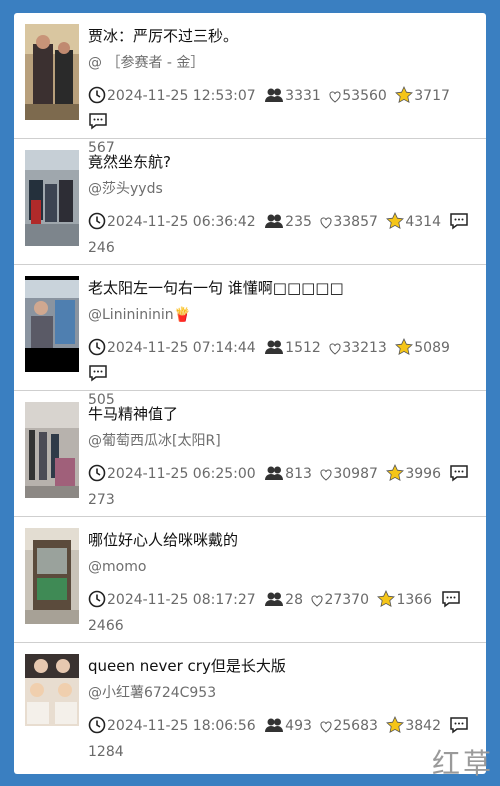 The width and height of the screenshot is (500, 786). What do you see at coordinates (101, 248) in the screenshot?
I see `post-comments: 246` at bounding box center [101, 248].